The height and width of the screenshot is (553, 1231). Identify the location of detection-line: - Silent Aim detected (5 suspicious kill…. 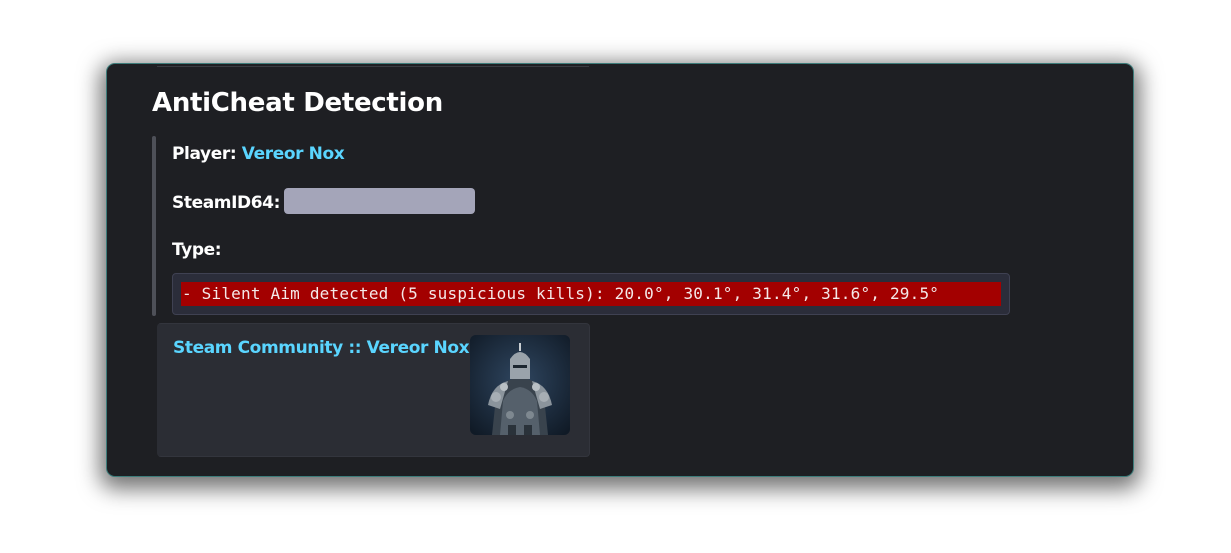
(591, 294).